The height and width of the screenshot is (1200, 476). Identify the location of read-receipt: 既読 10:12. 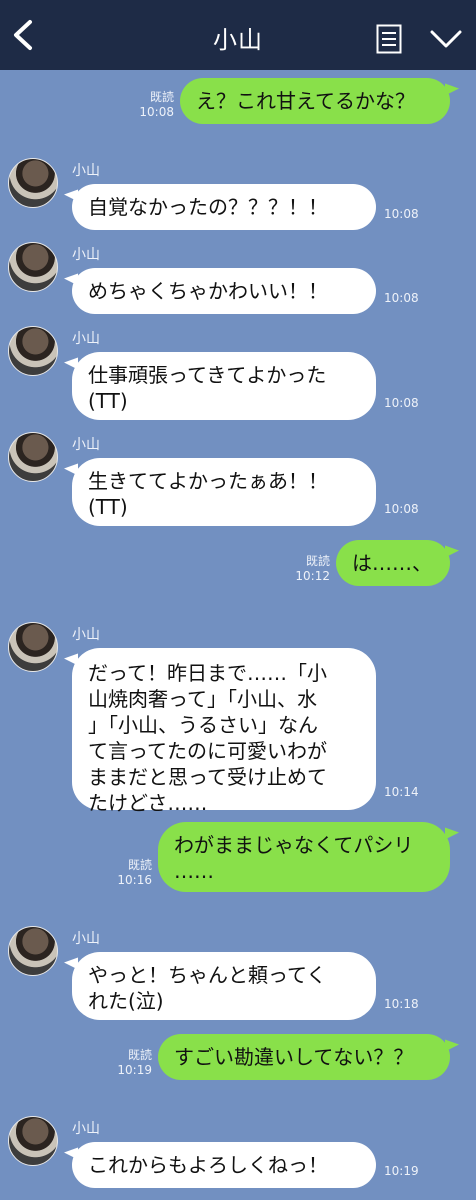
(307, 569).